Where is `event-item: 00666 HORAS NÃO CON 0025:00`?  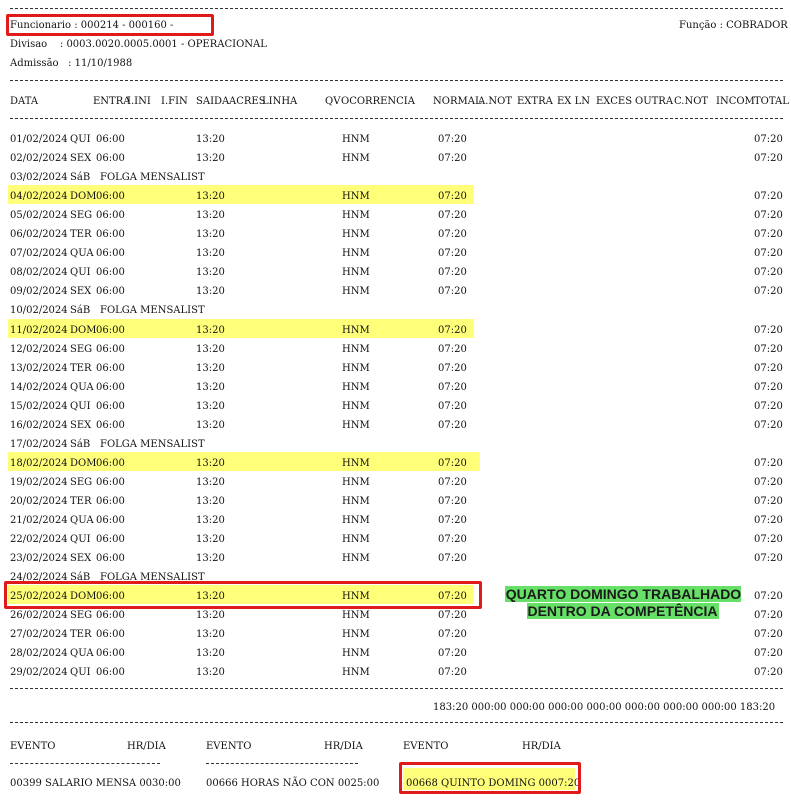 event-item: 00666 HORAS NÃO CON 0025:00 is located at coordinates (293, 783).